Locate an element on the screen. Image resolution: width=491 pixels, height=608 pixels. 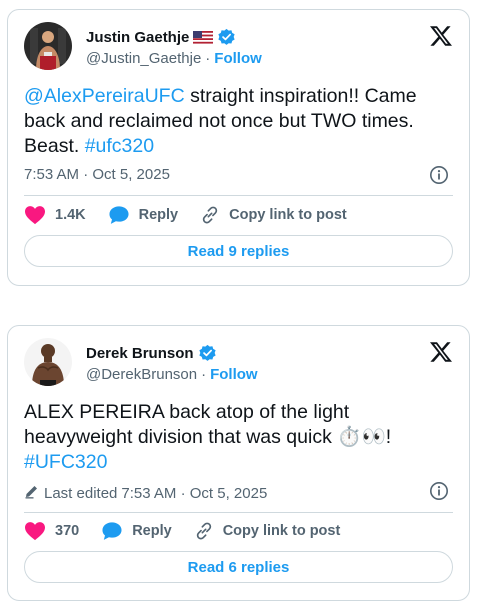
edited-label: Last edited is located at coordinates (81, 493).